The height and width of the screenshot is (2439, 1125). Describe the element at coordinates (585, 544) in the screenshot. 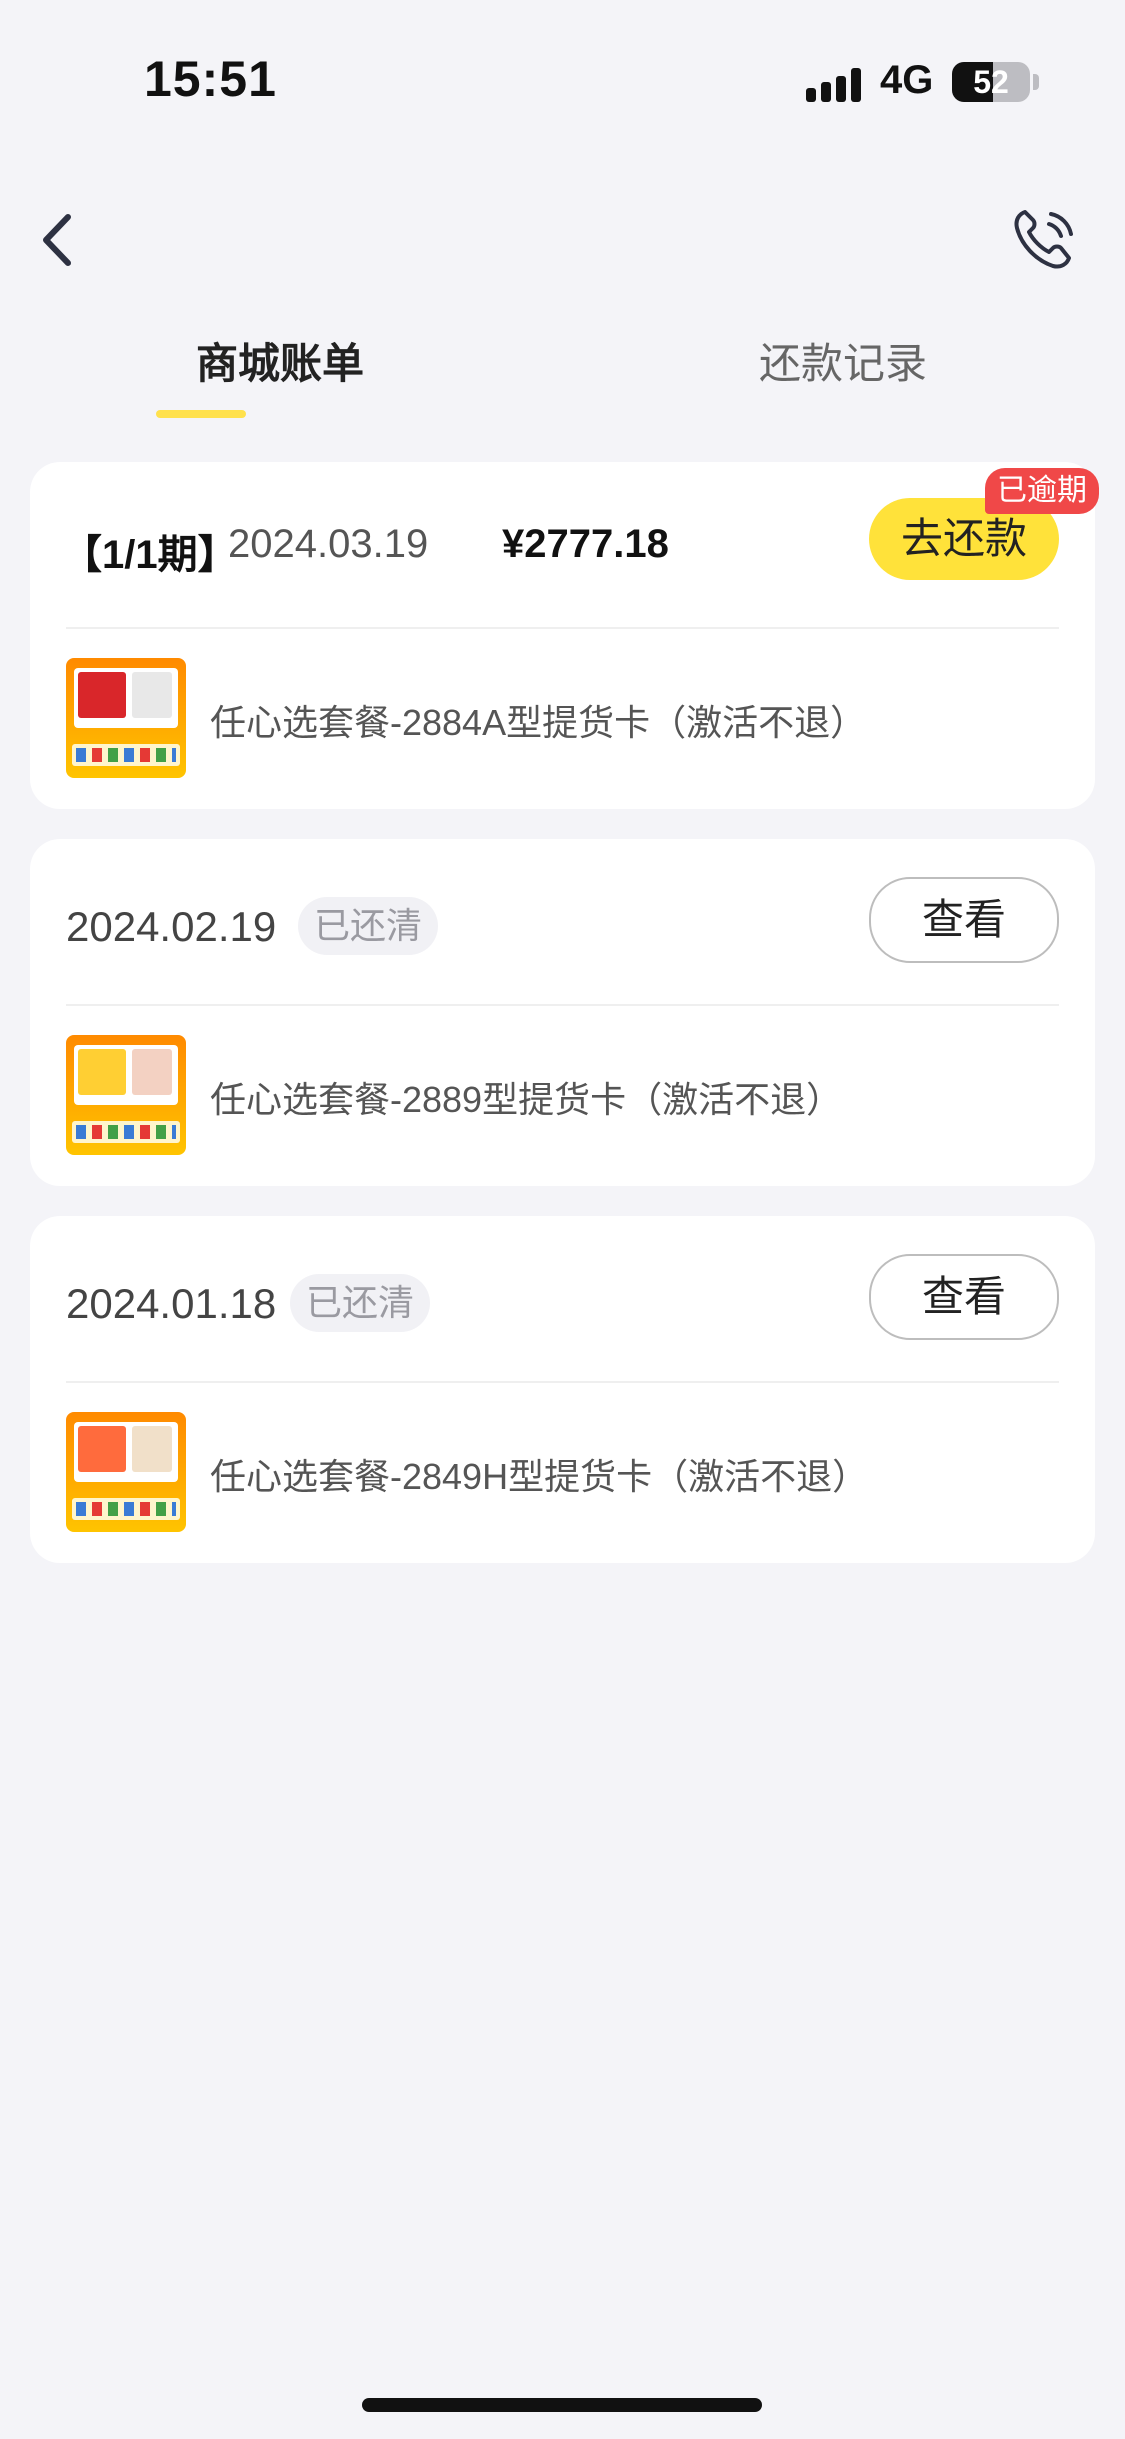

I see `bill-amount: ¥2777.18` at that location.